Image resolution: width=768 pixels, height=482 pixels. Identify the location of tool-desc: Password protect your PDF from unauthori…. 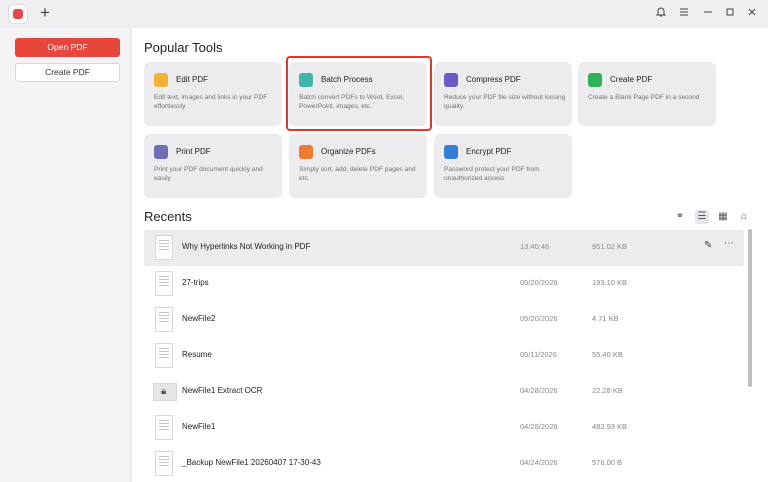
(492, 174).